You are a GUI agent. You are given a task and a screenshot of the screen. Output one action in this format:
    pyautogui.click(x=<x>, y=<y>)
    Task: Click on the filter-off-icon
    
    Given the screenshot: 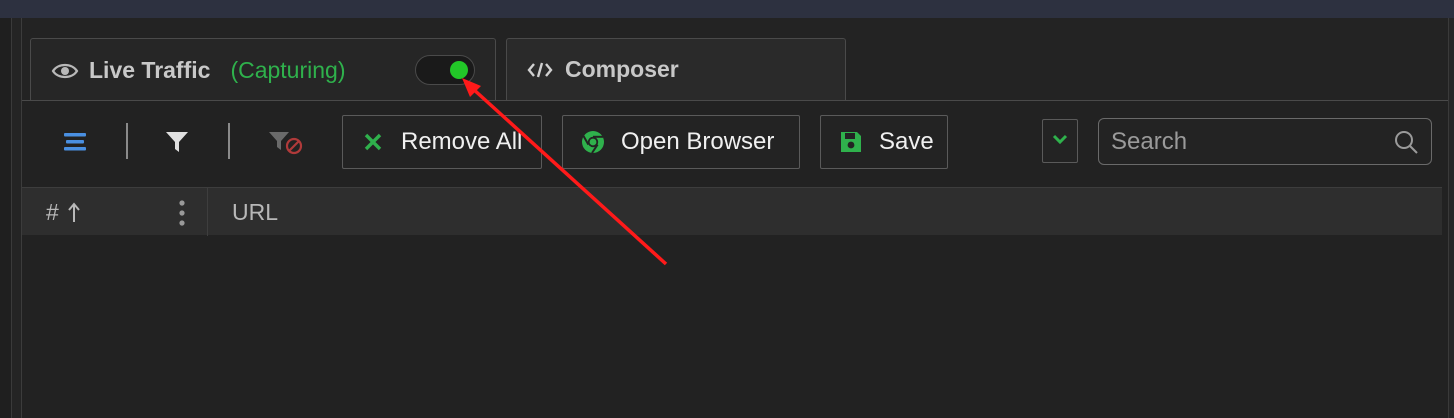 What is the action you would take?
    pyautogui.click(x=286, y=142)
    